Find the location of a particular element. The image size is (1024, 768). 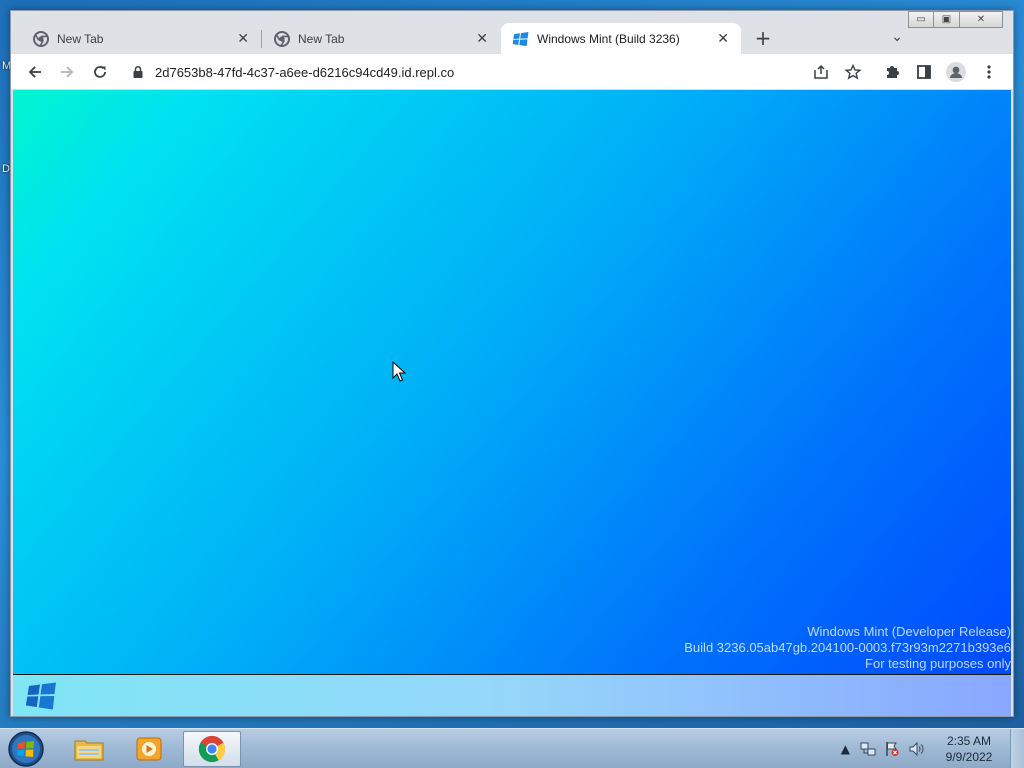

arrow-left-icon is located at coordinates (34, 72).